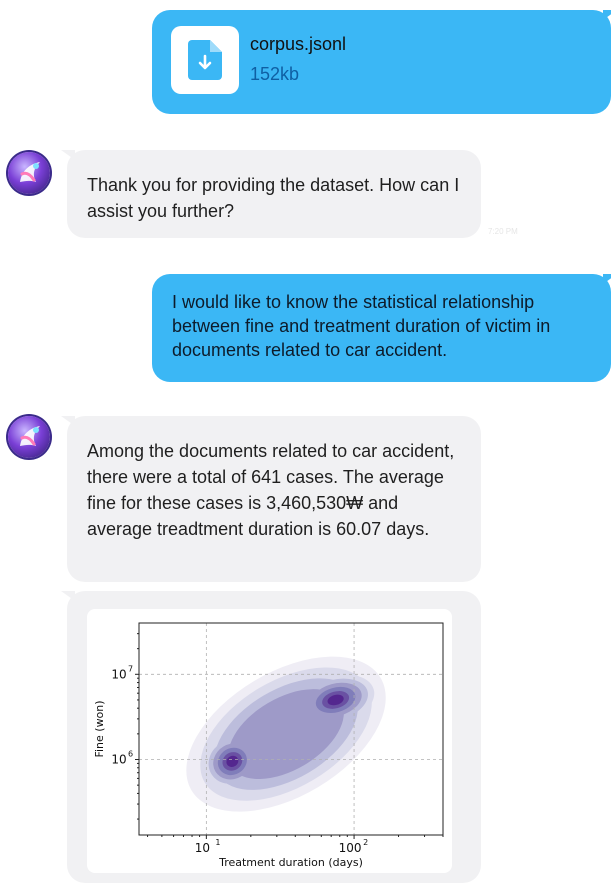 The width and height of the screenshot is (611, 886). I want to click on y-axis-label: Fine (won), so click(99, 728).